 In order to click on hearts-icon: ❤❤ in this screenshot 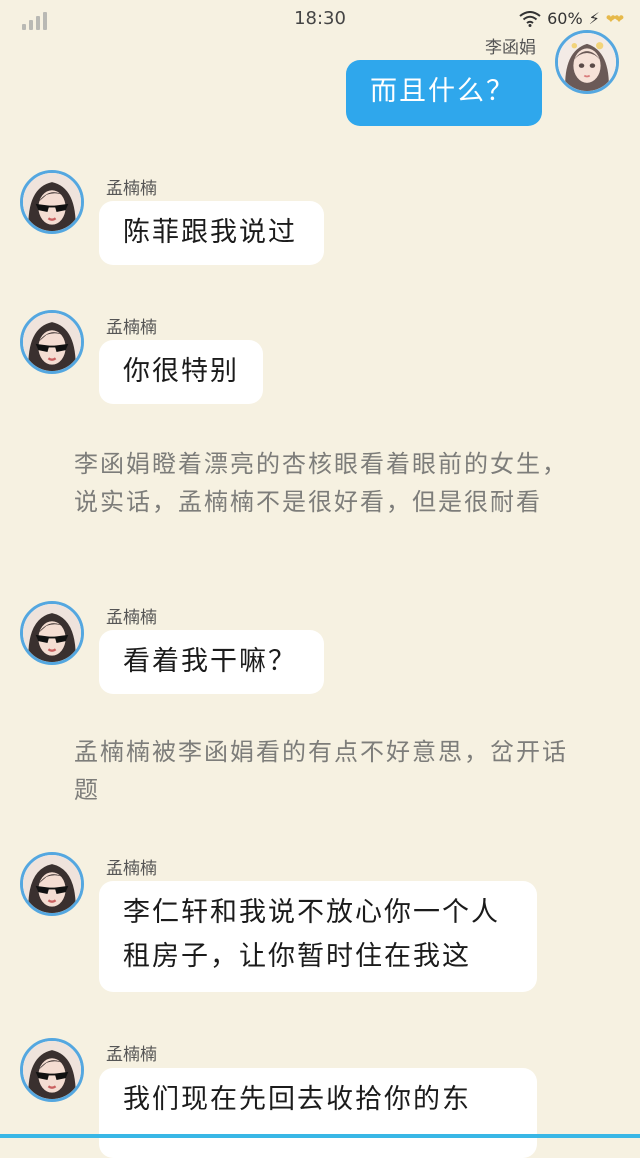, I will do `click(614, 18)`.